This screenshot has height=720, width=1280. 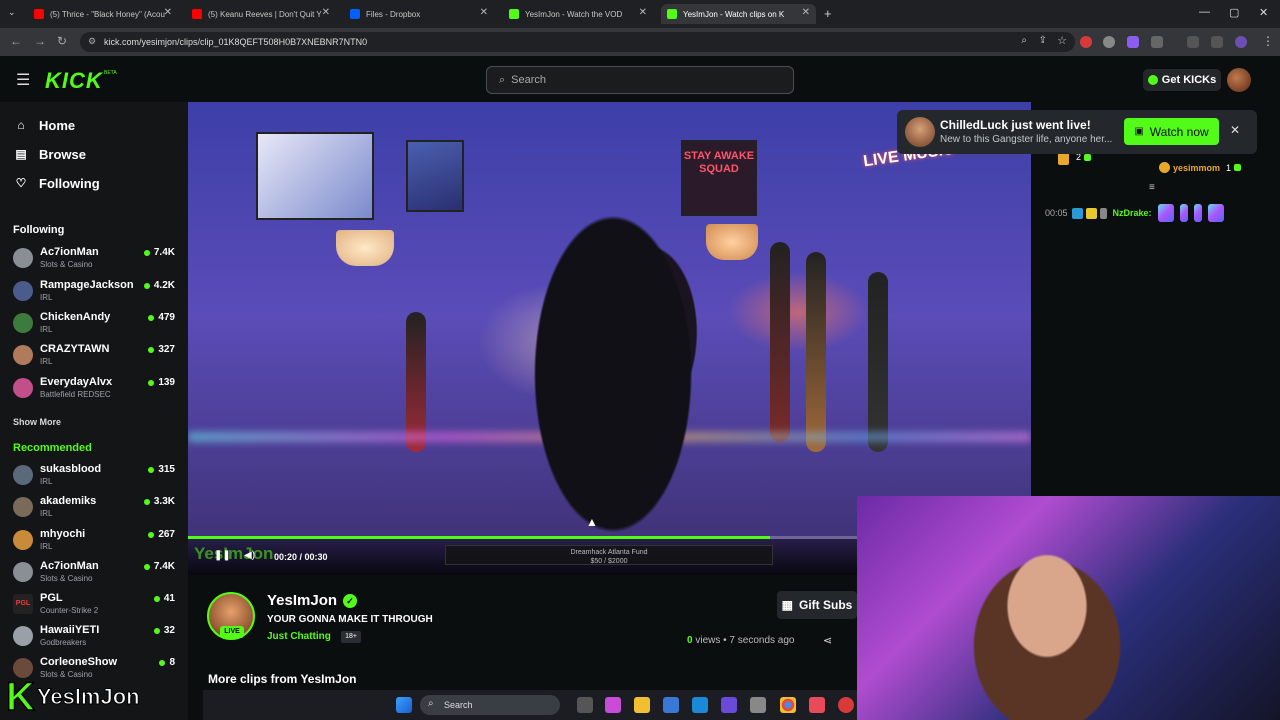 What do you see at coordinates (1196, 168) in the screenshot?
I see `chat-username: yesimmom` at bounding box center [1196, 168].